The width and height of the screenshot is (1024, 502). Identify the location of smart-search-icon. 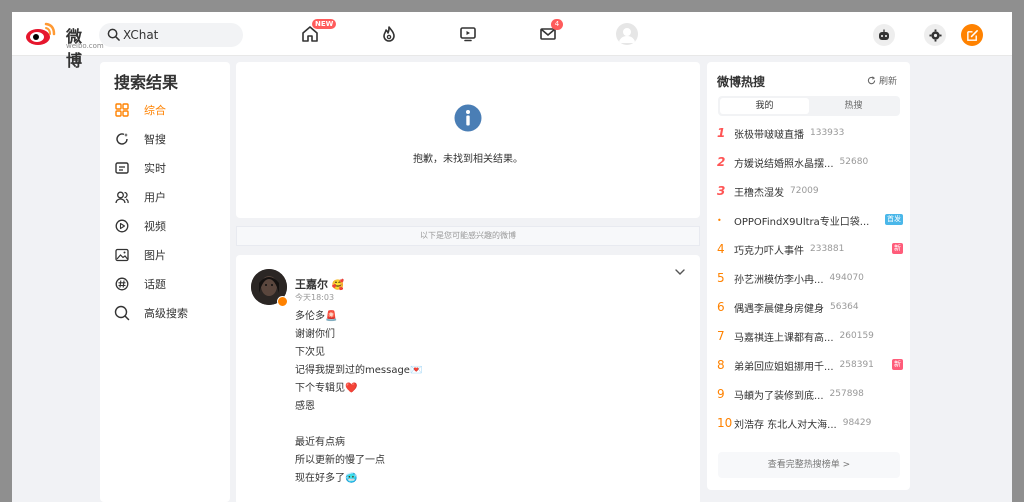
(122, 139).